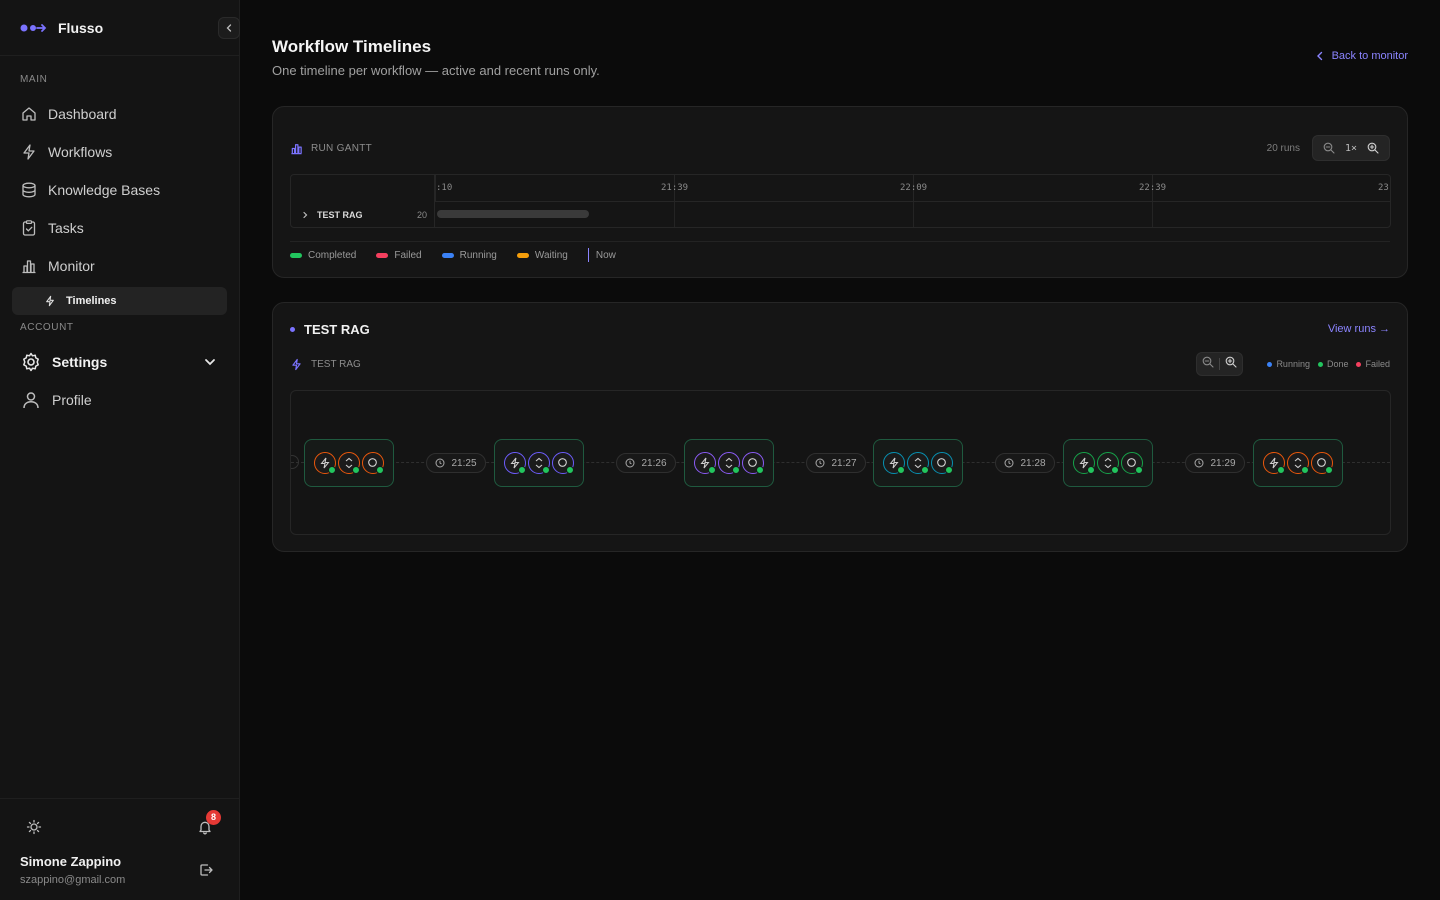  Describe the element at coordinates (80, 362) in the screenshot. I see `sidebar-item-label: Settings` at that location.